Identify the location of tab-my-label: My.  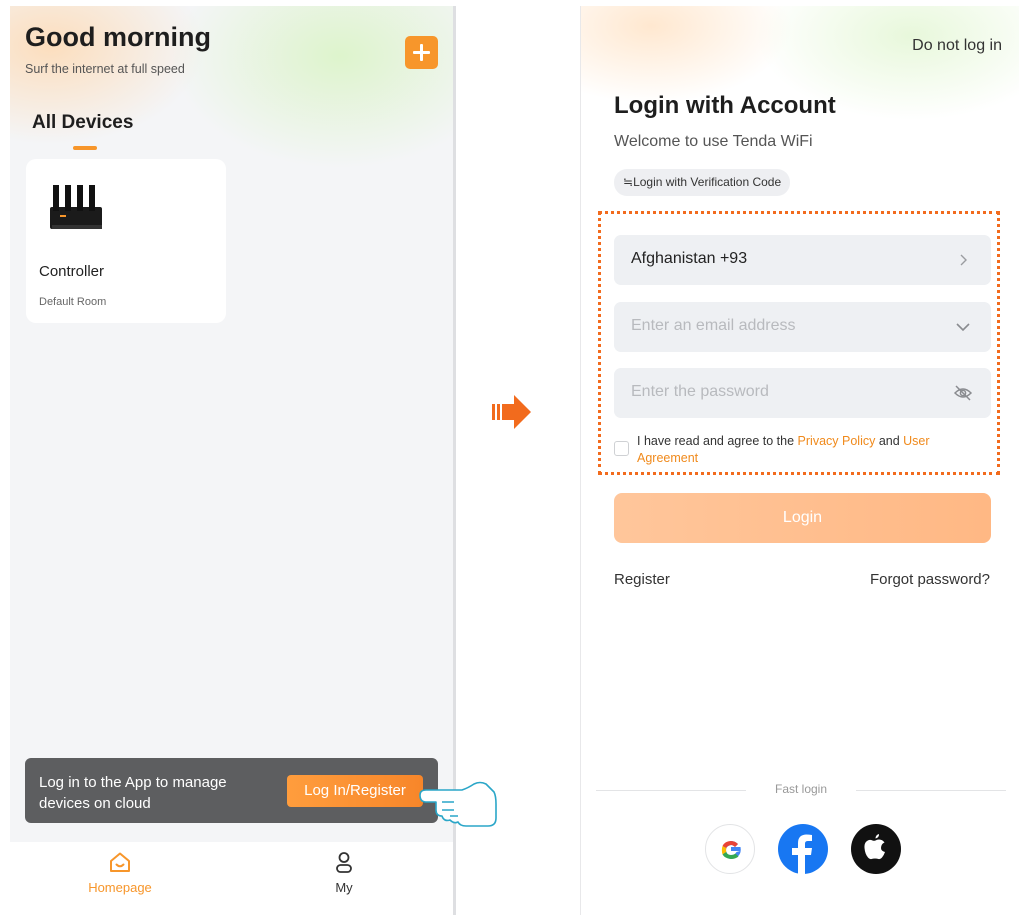
(344, 887).